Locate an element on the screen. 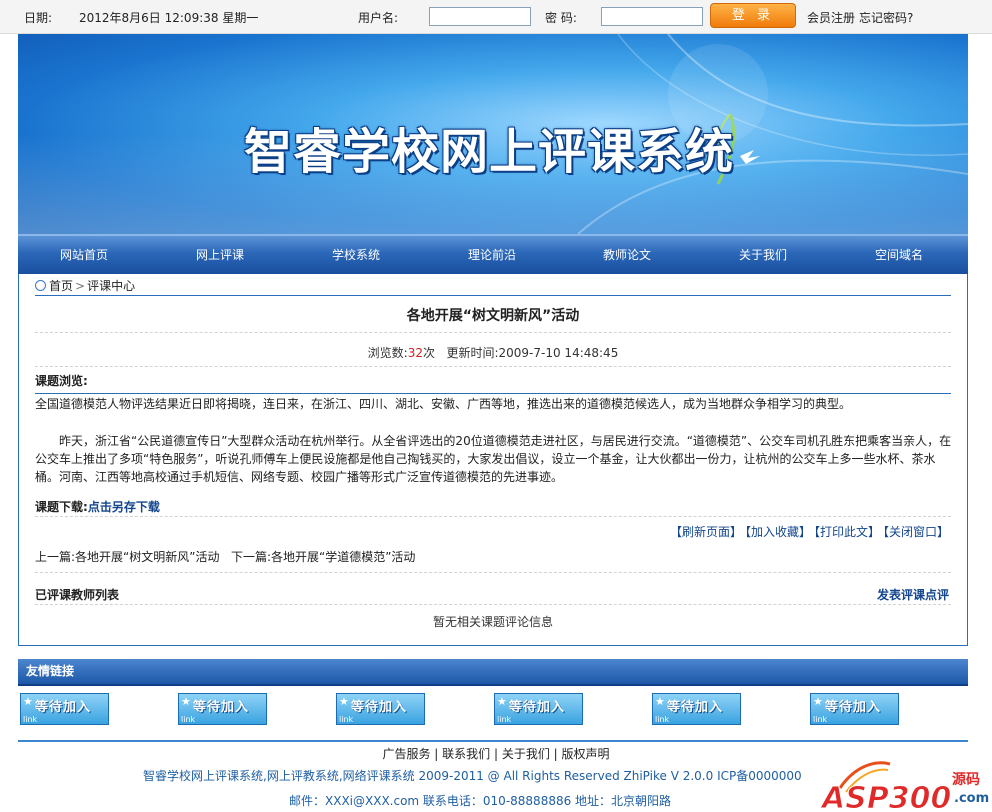 The image size is (992, 812). download-label: 课题下载: is located at coordinates (61, 507).